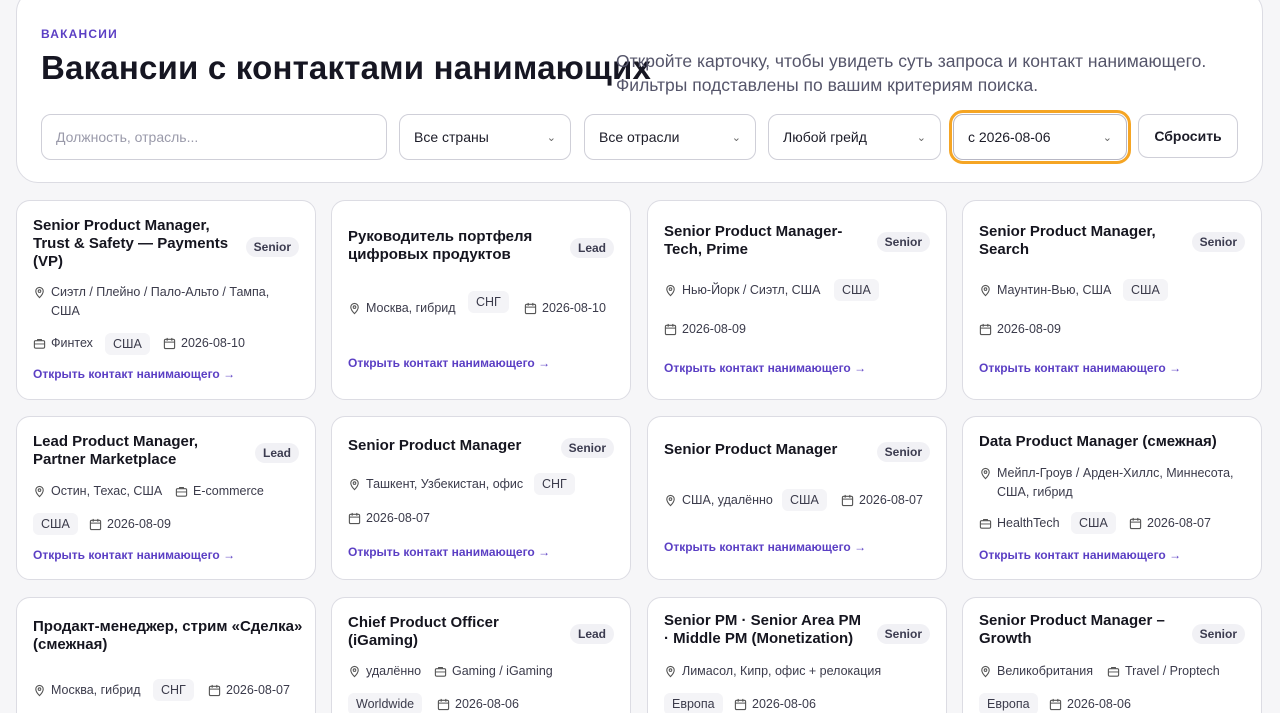  What do you see at coordinates (751, 449) in the screenshot?
I see `vacancy-title: Senior Product Manager` at bounding box center [751, 449].